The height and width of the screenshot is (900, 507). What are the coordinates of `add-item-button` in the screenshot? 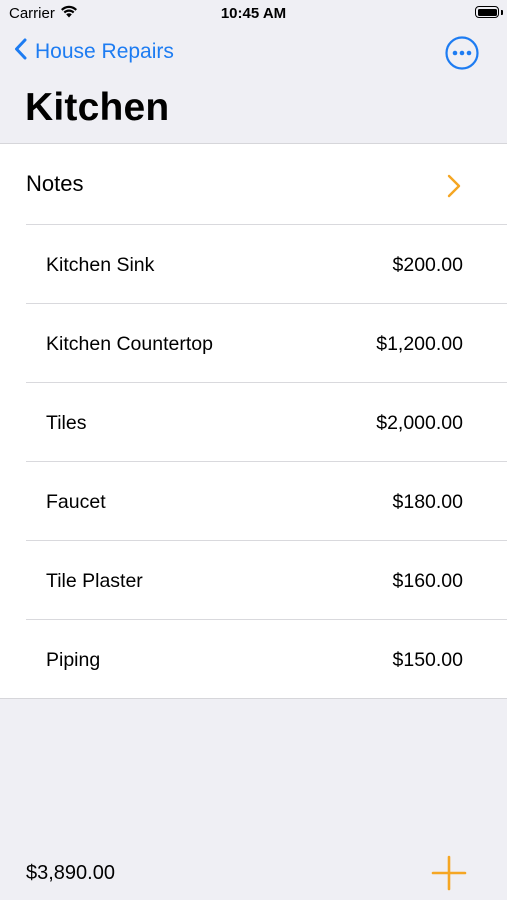 It's located at (449, 873).